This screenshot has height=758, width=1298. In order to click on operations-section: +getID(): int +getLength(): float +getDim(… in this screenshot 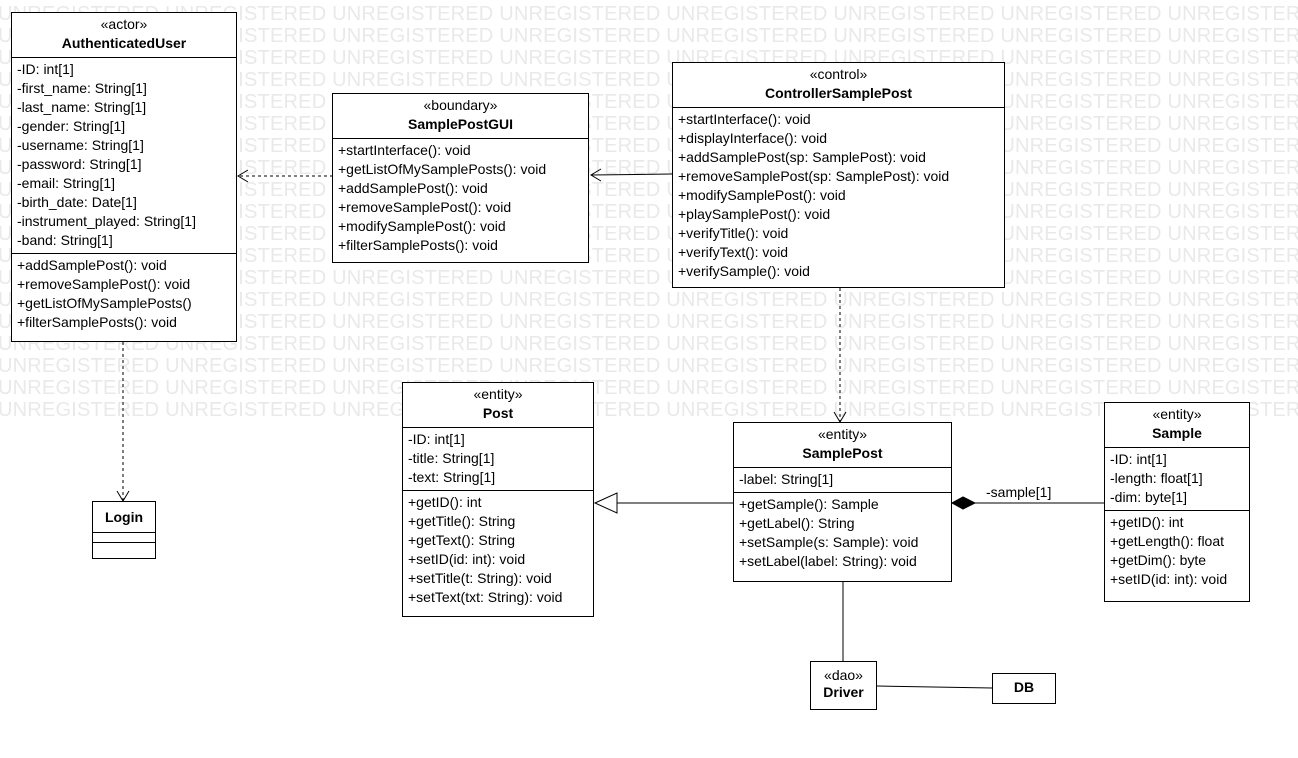, I will do `click(1177, 551)`.